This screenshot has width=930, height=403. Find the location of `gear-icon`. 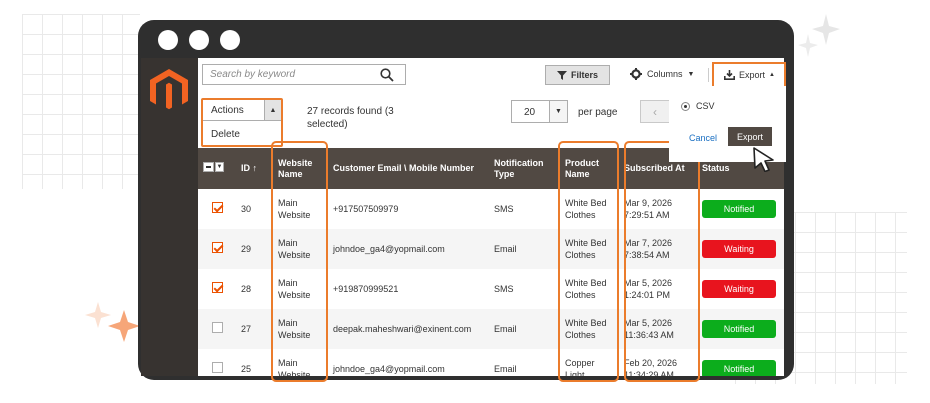

gear-icon is located at coordinates (636, 74).